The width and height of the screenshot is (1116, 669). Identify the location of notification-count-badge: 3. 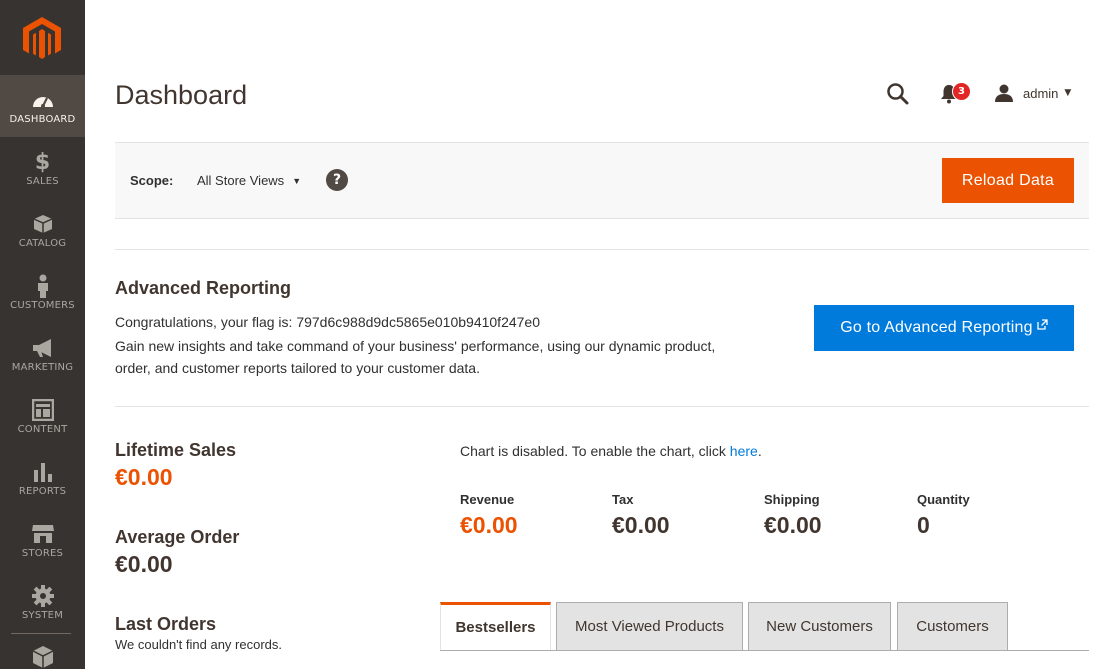
(961, 91).